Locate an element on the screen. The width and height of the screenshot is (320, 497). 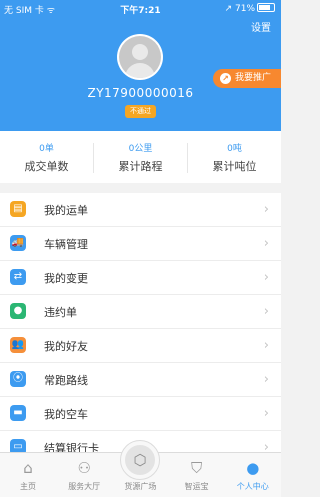
truck-icon: 🚚 is located at coordinates (18, 243).